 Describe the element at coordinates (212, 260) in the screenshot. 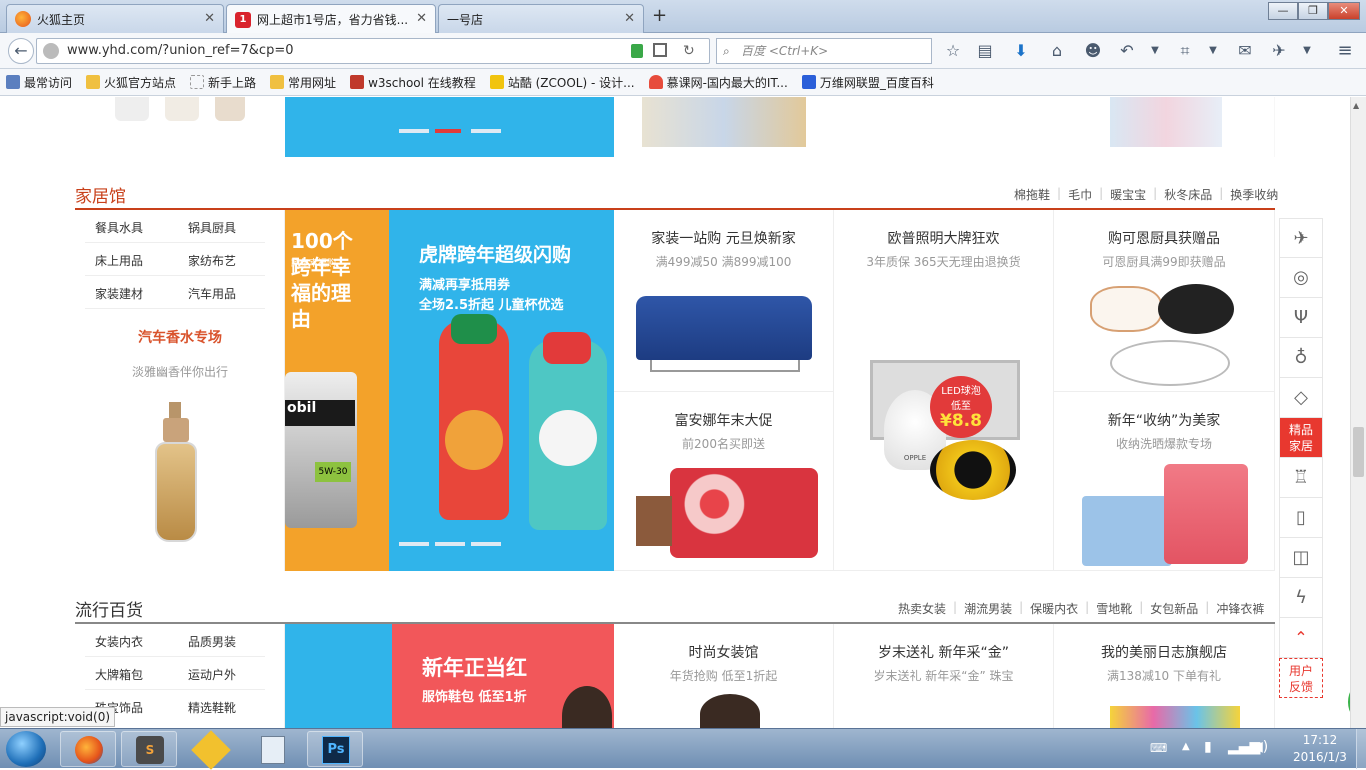

I see `category-link: 家纺布艺` at that location.